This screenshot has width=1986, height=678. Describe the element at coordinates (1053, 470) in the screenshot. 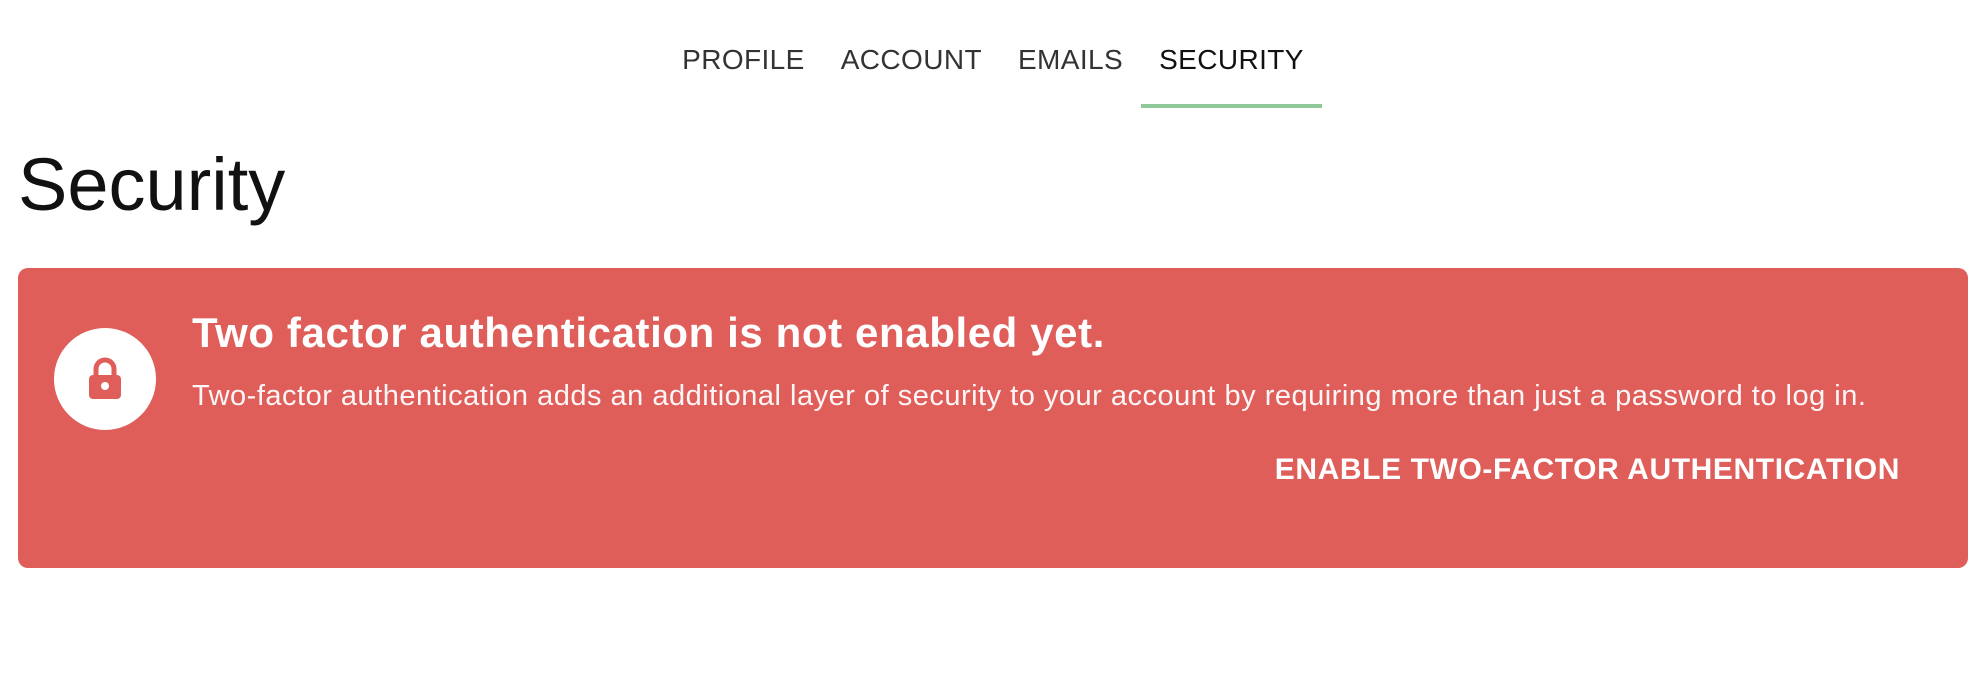

I see `alert-actions: ENABLE TWO-FACTOR AUTHENTICATION` at that location.